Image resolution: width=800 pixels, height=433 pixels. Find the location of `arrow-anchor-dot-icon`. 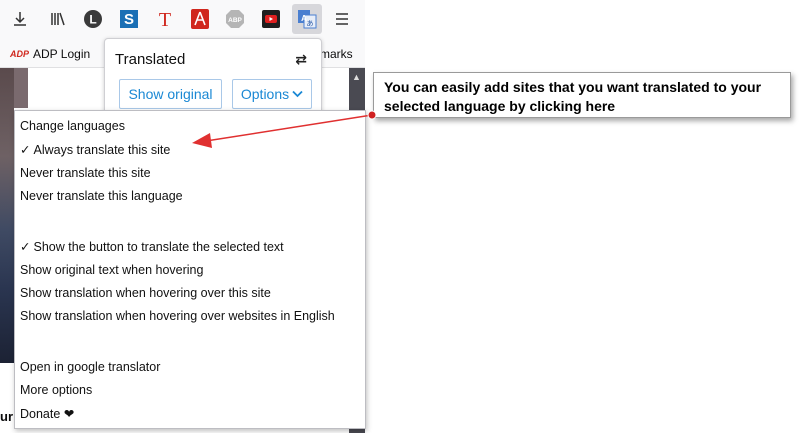

arrow-anchor-dot-icon is located at coordinates (372, 115).